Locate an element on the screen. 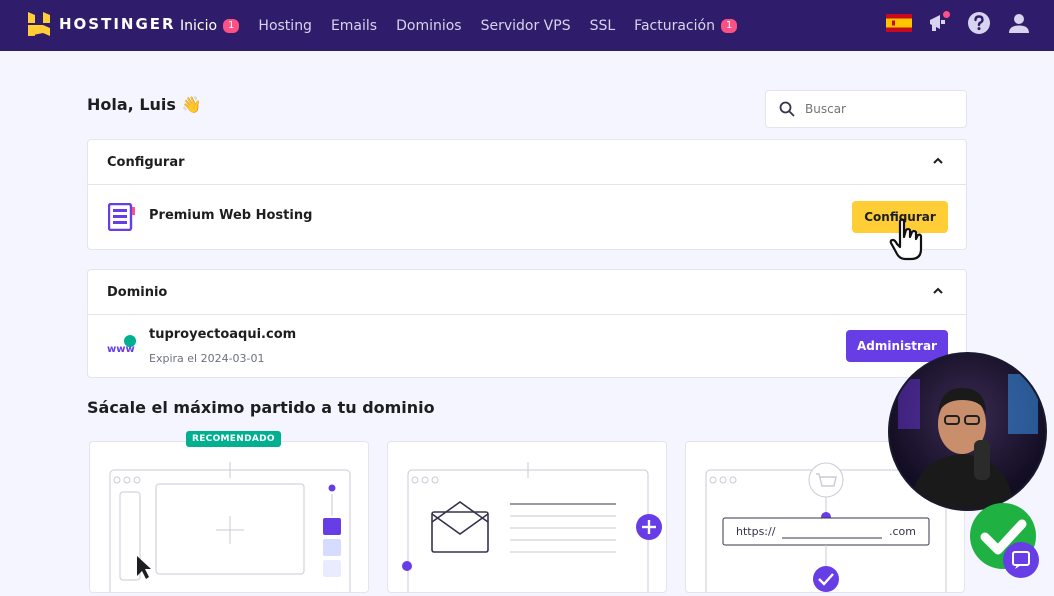 The height and width of the screenshot is (596, 1054). menu-item-ssl: SSL is located at coordinates (603, 26).